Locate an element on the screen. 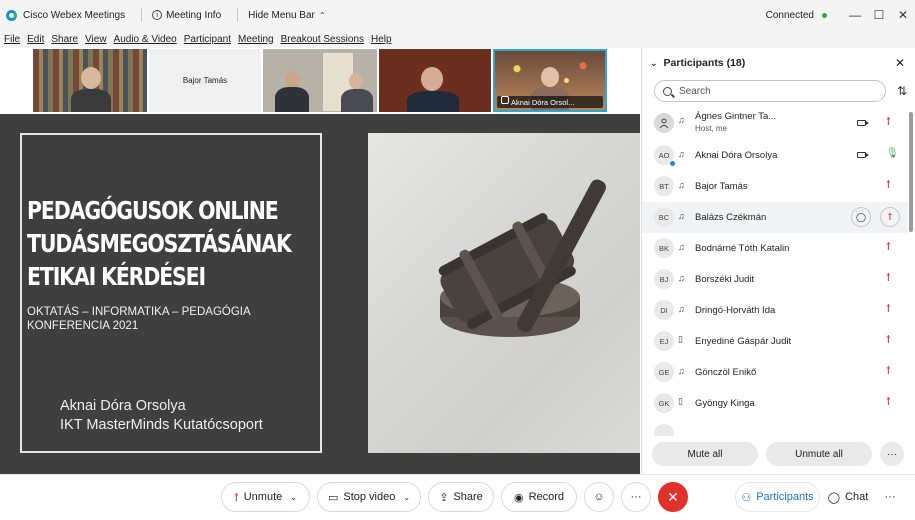  stop-video-label: Stop video is located at coordinates (369, 497).